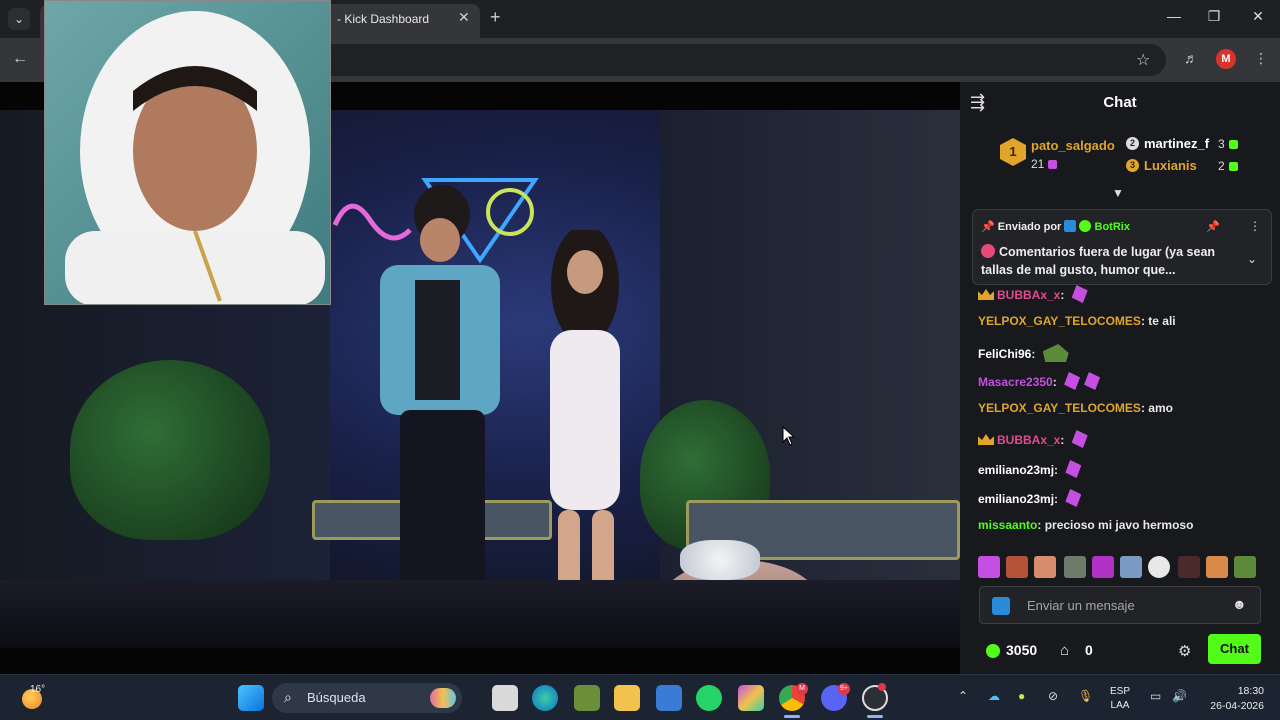 This screenshot has height=720, width=1280. What do you see at coordinates (1258, 16) in the screenshot?
I see `window-close-button: ✕` at bounding box center [1258, 16].